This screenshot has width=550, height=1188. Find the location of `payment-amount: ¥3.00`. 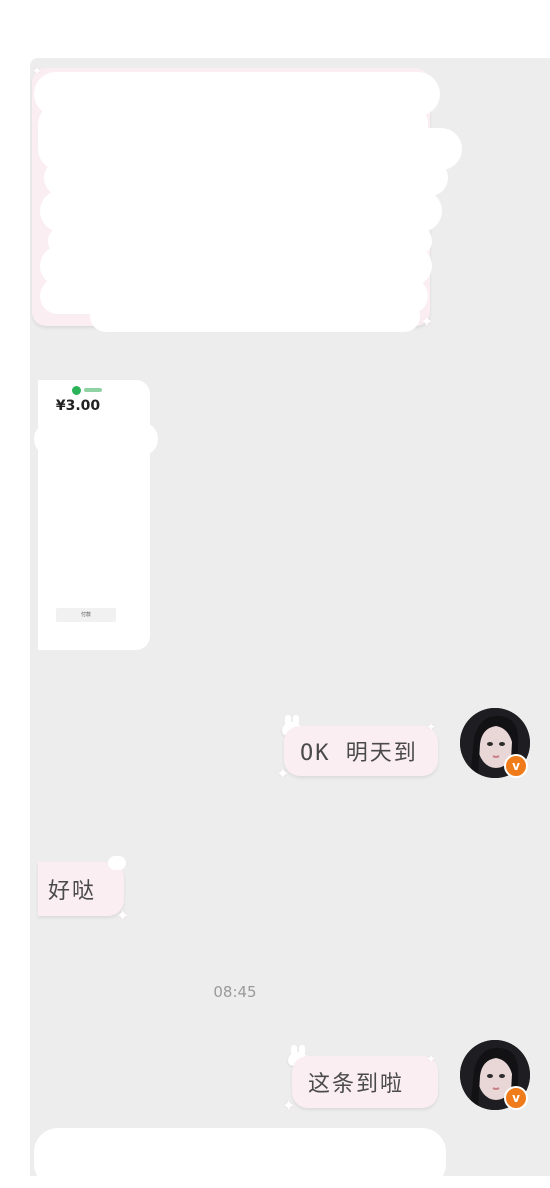

payment-amount: ¥3.00 is located at coordinates (78, 406).